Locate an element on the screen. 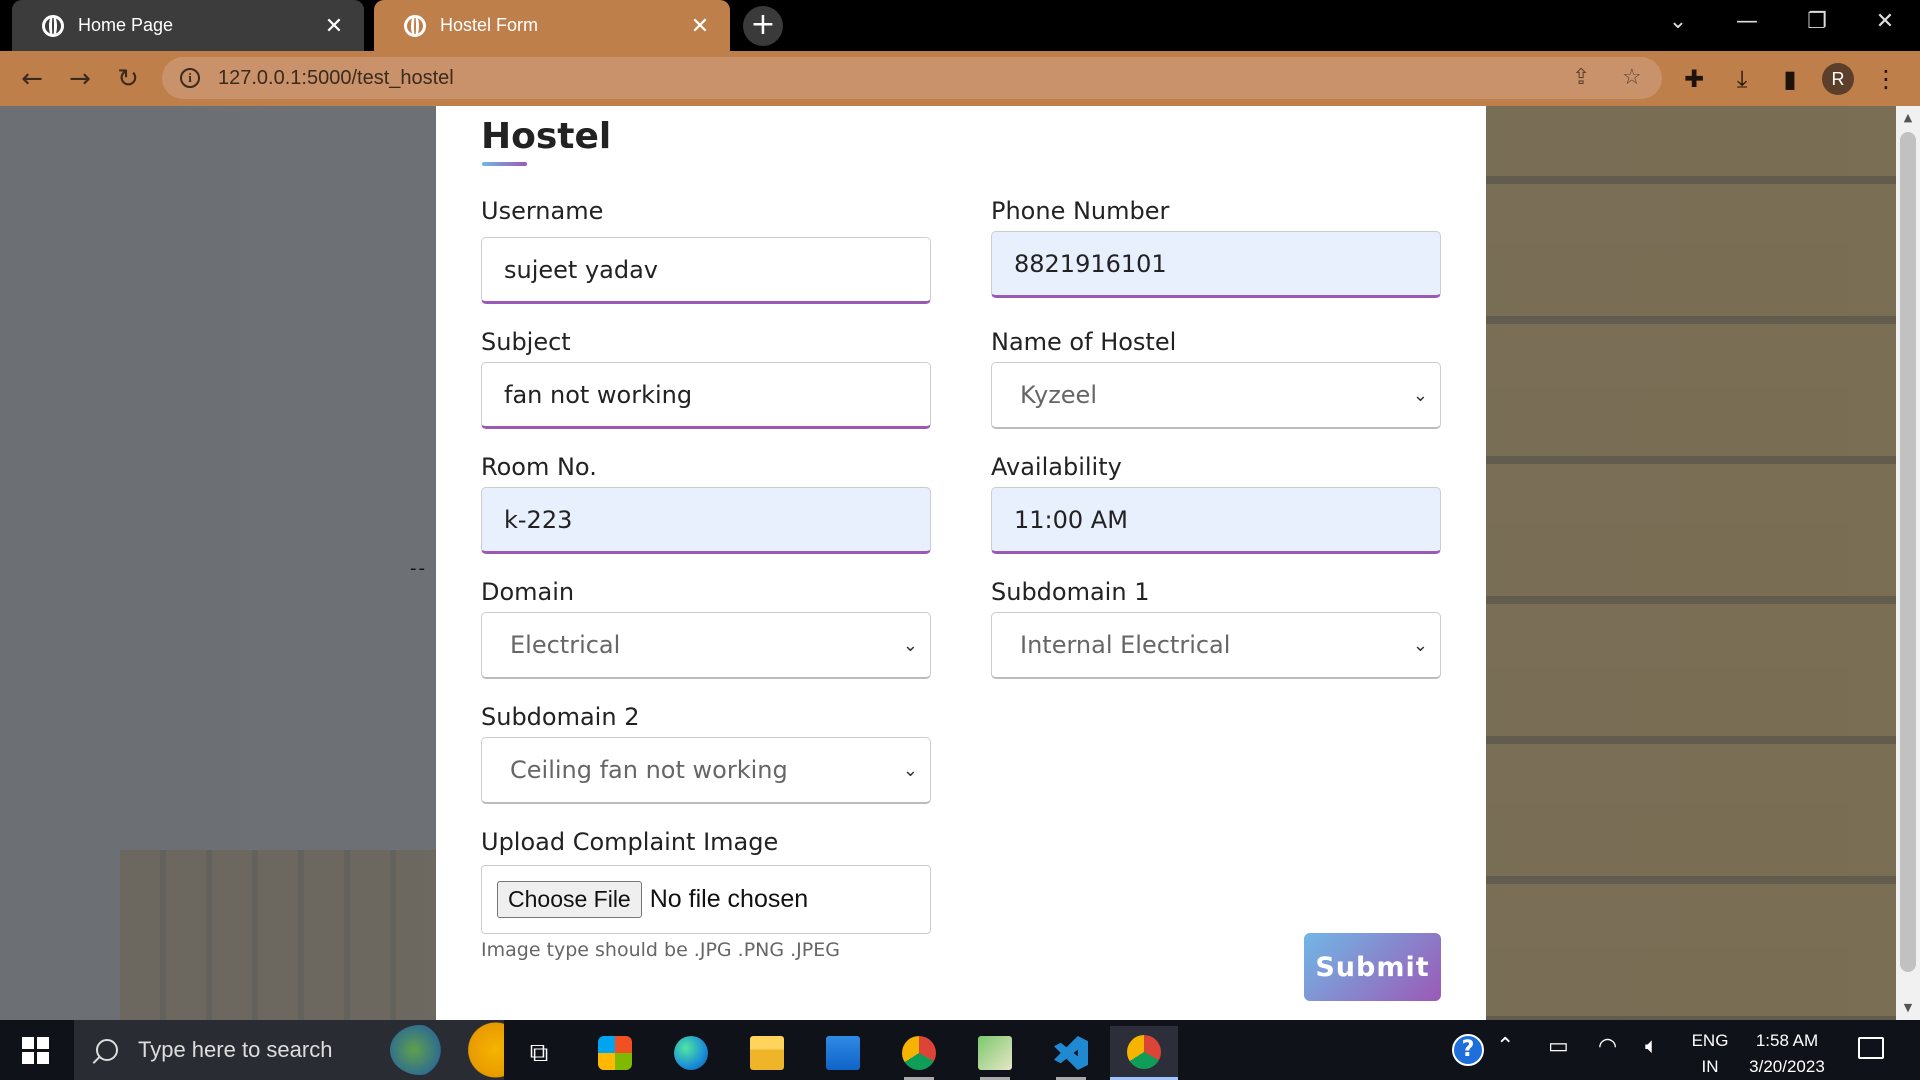 This screenshot has height=1080, width=1920. share-icon: ⇪ is located at coordinates (1581, 77).